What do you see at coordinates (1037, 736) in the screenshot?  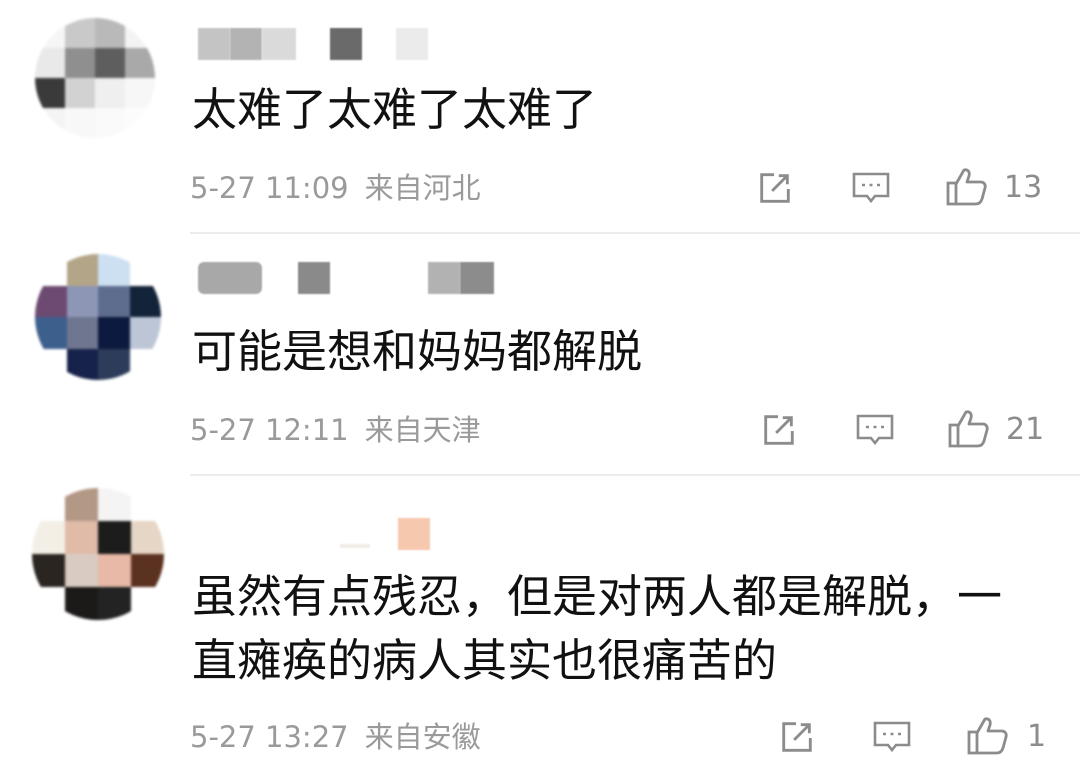 I see `like-count: 1` at bounding box center [1037, 736].